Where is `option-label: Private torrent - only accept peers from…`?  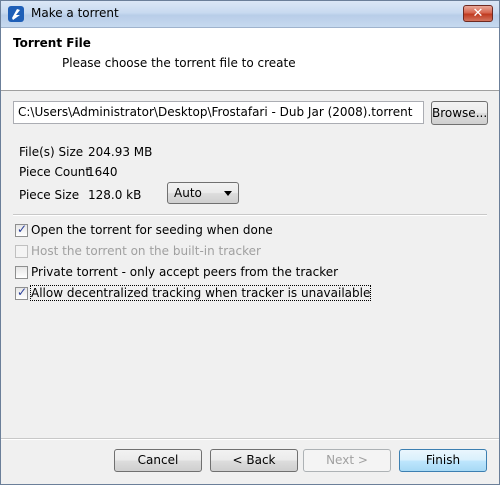 option-label: Private torrent - only accept peers from… is located at coordinates (185, 272).